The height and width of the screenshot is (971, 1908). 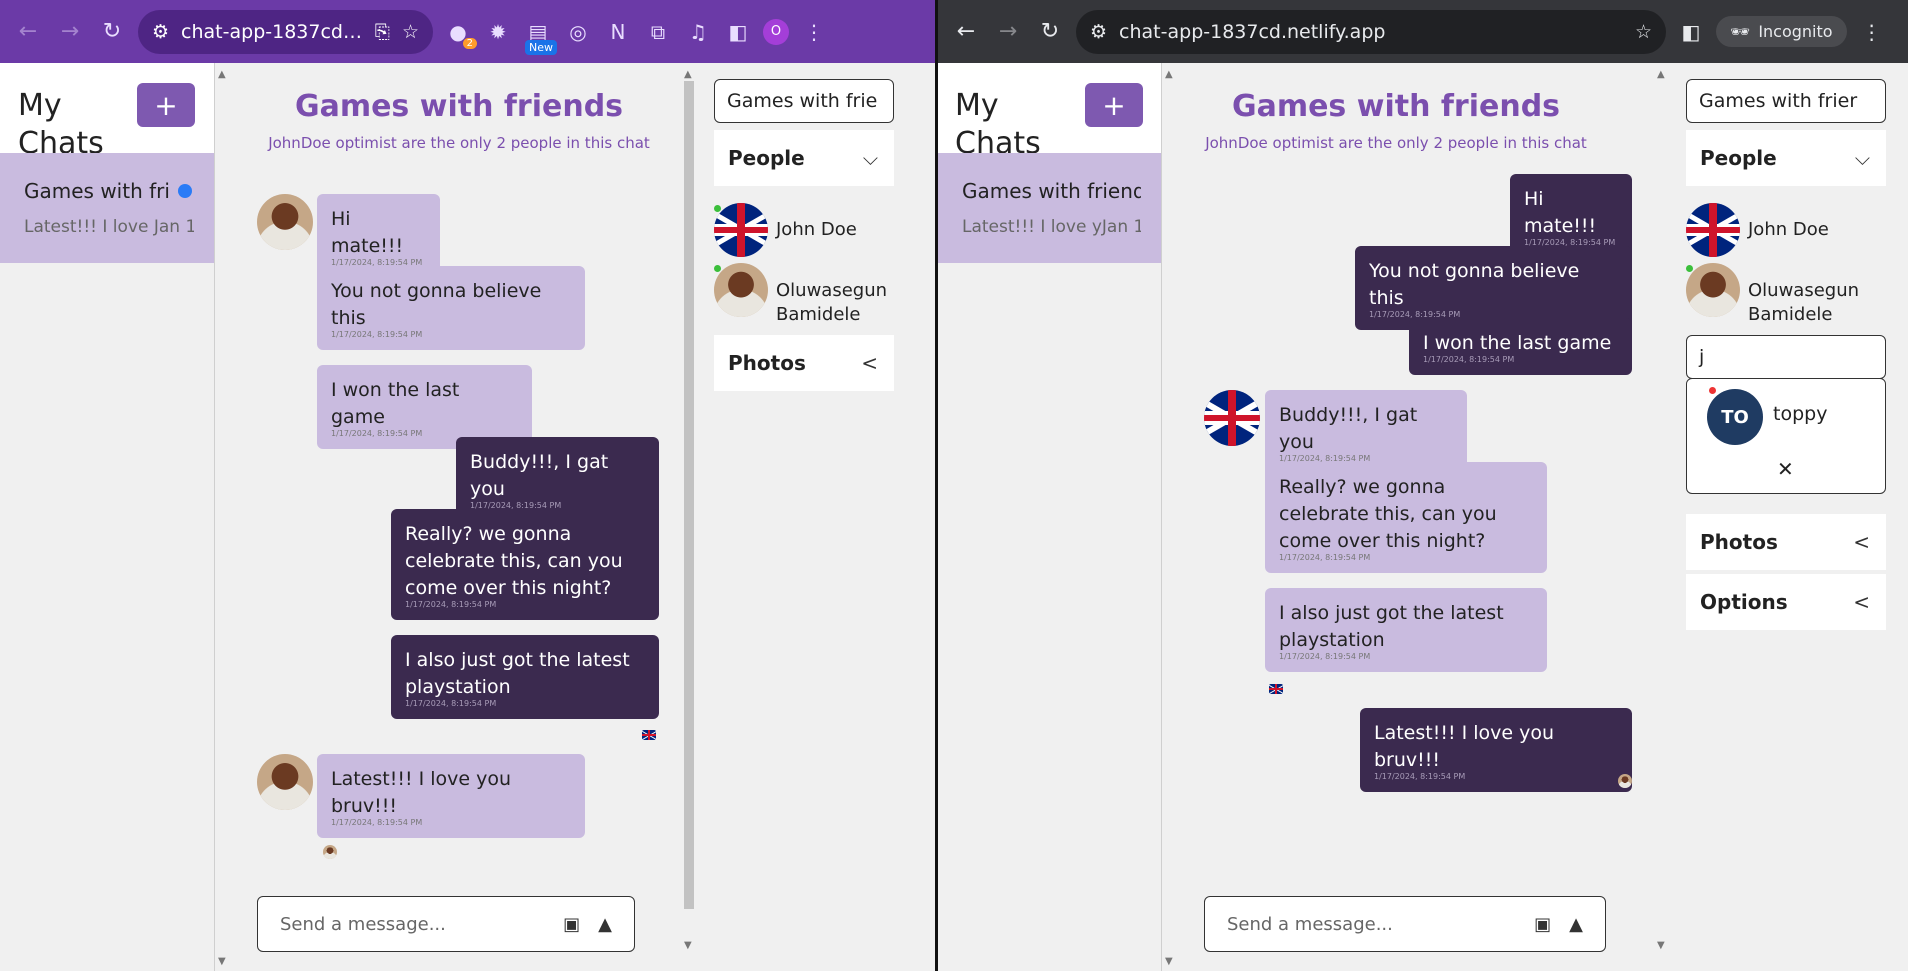 I want to click on extension-gear-icon: ✹, so click(x=498, y=32).